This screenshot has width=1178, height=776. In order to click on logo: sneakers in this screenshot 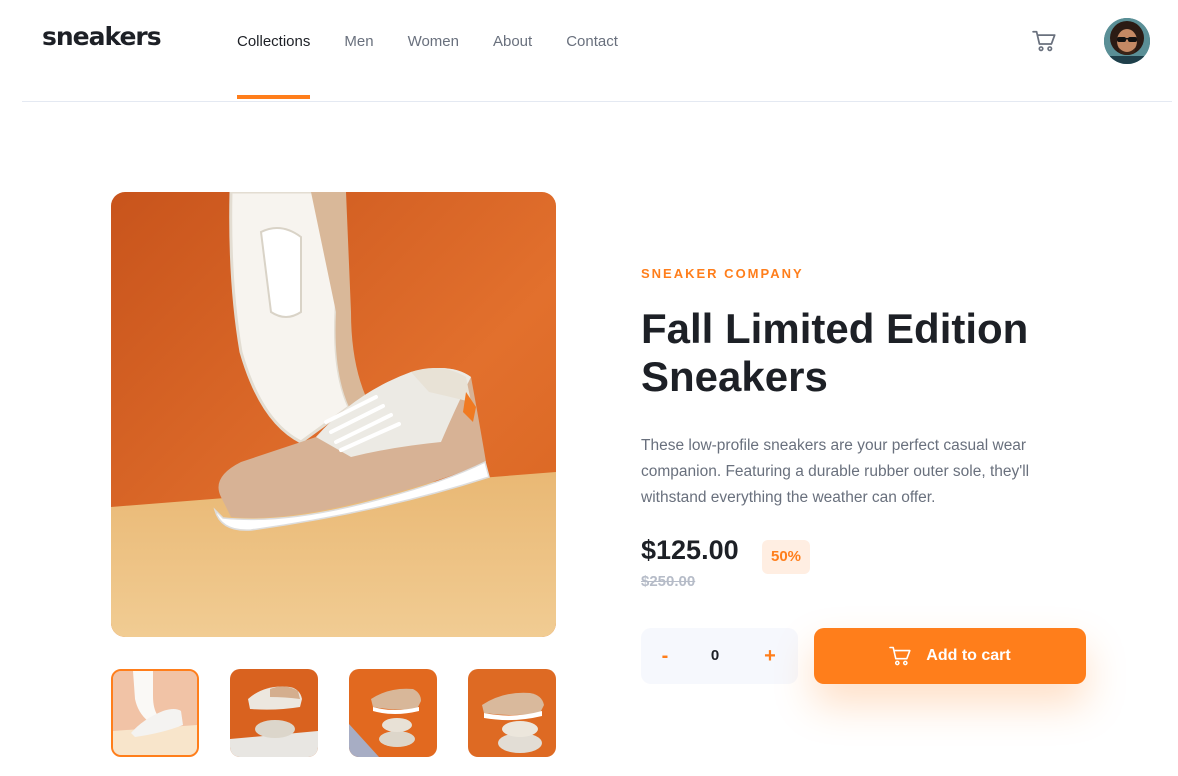, I will do `click(102, 36)`.